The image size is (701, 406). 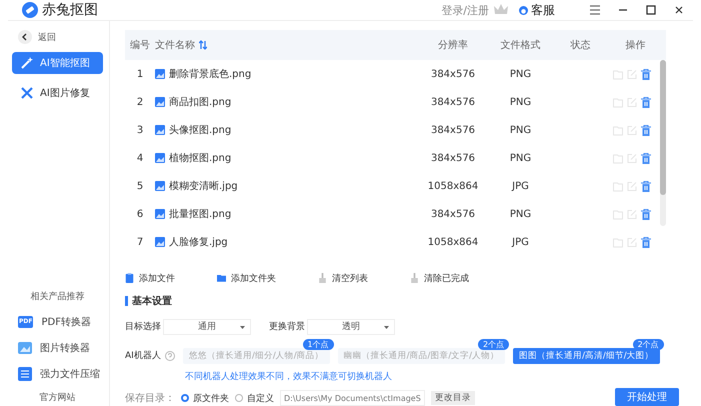 I want to click on path-field: D:\Users\My Documents\ctImageS, so click(x=352, y=398).